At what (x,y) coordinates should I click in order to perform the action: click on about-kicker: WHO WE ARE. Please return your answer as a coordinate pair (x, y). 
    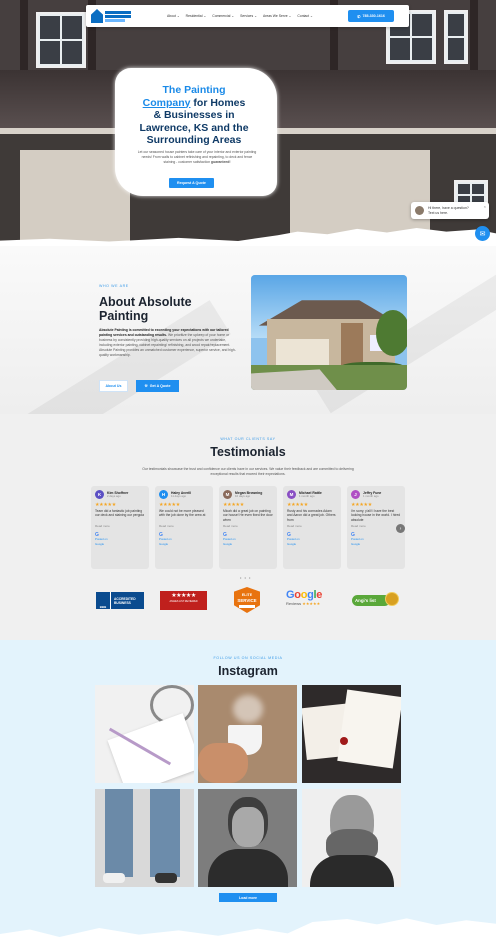
    Looking at the image, I should click on (114, 286).